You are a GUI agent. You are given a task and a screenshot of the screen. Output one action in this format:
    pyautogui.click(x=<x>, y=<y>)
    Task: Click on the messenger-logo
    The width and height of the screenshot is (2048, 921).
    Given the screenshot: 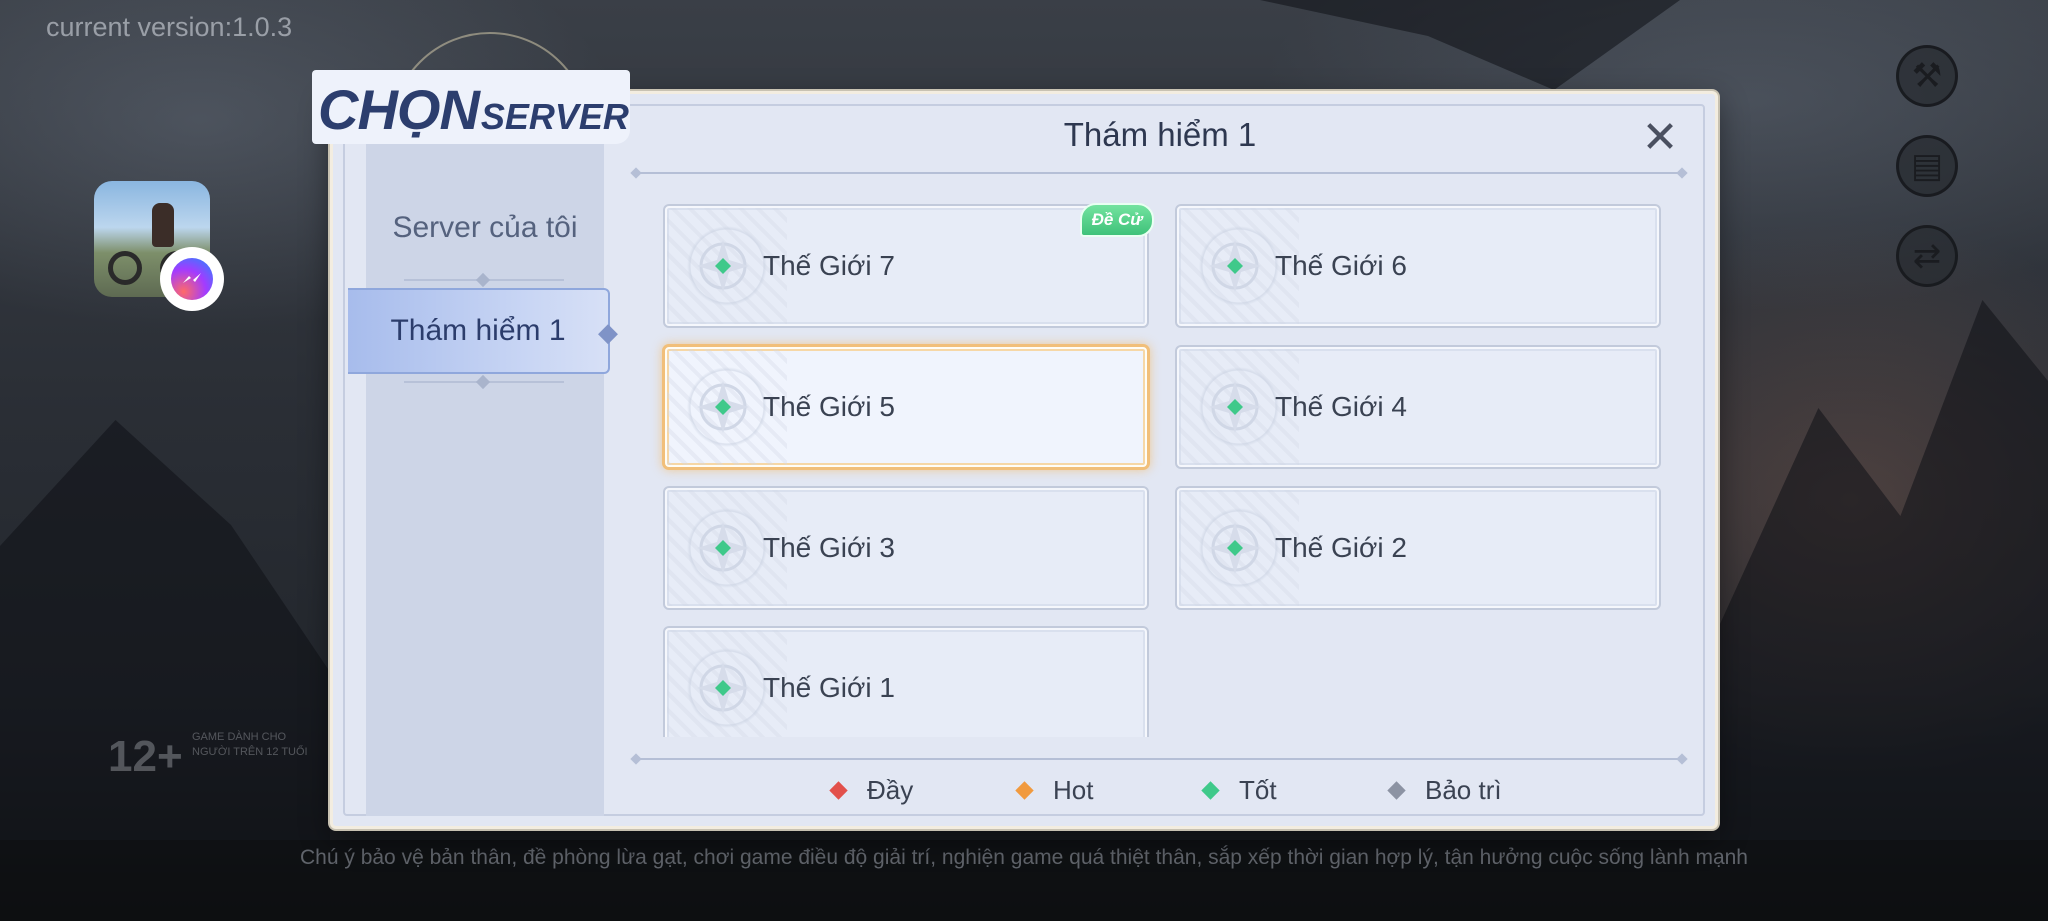 What is the action you would take?
    pyautogui.click(x=192, y=279)
    